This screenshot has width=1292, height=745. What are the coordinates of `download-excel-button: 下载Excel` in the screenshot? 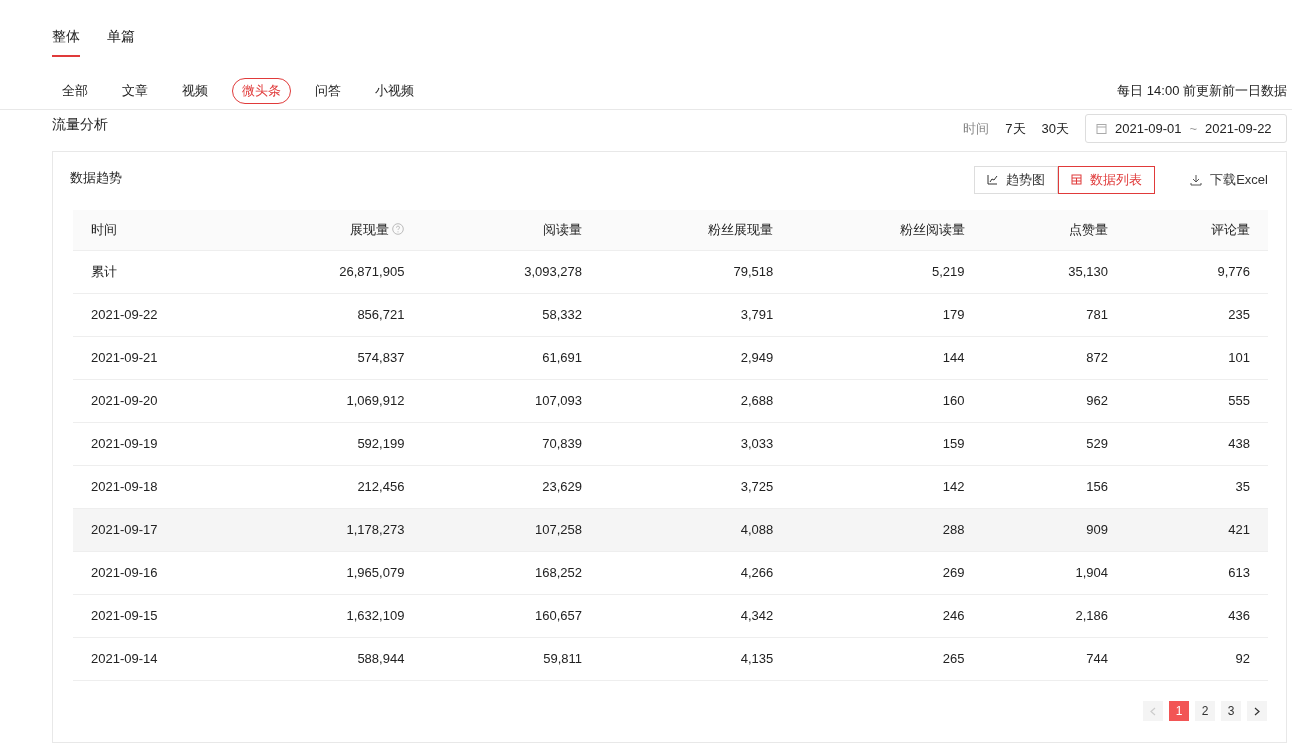 It's located at (1229, 180).